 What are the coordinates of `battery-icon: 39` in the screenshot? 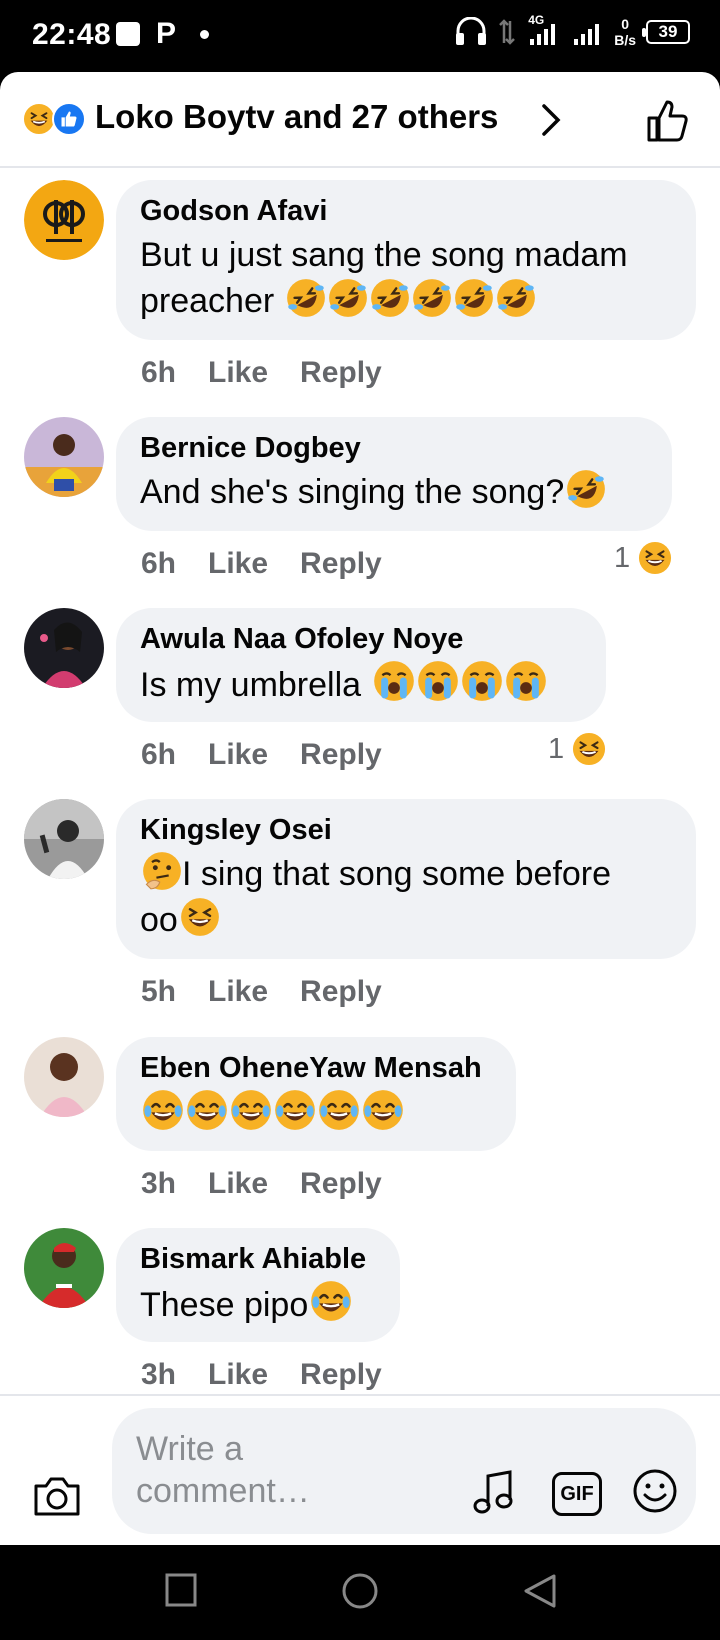 It's located at (666, 32).